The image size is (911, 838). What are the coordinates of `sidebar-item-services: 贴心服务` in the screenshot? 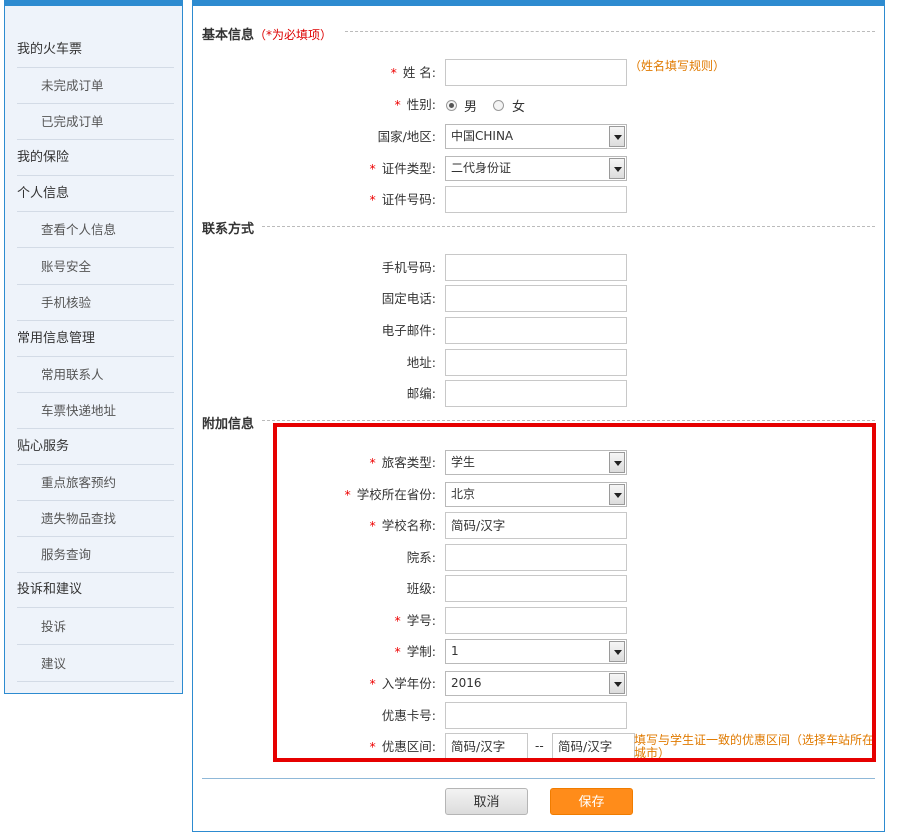 It's located at (95, 447).